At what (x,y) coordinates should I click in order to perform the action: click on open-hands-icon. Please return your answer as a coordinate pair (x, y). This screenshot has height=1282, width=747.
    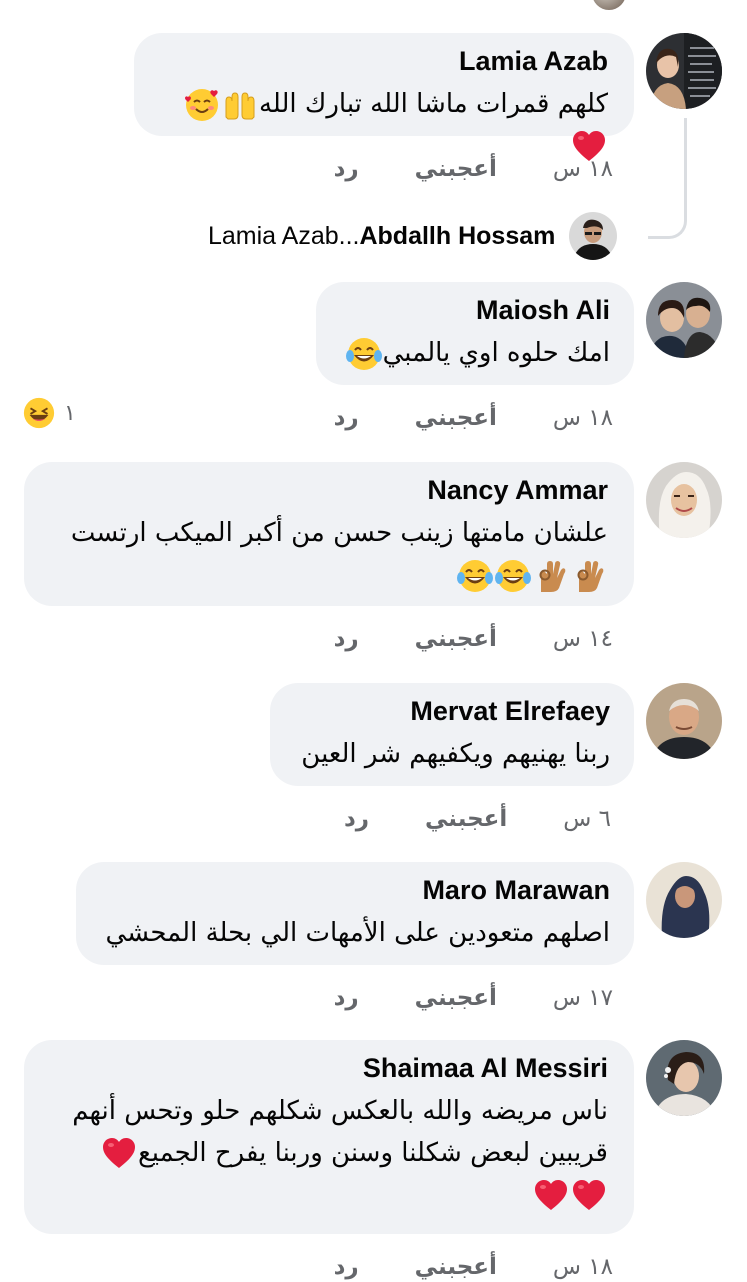
    Looking at the image, I should click on (240, 105).